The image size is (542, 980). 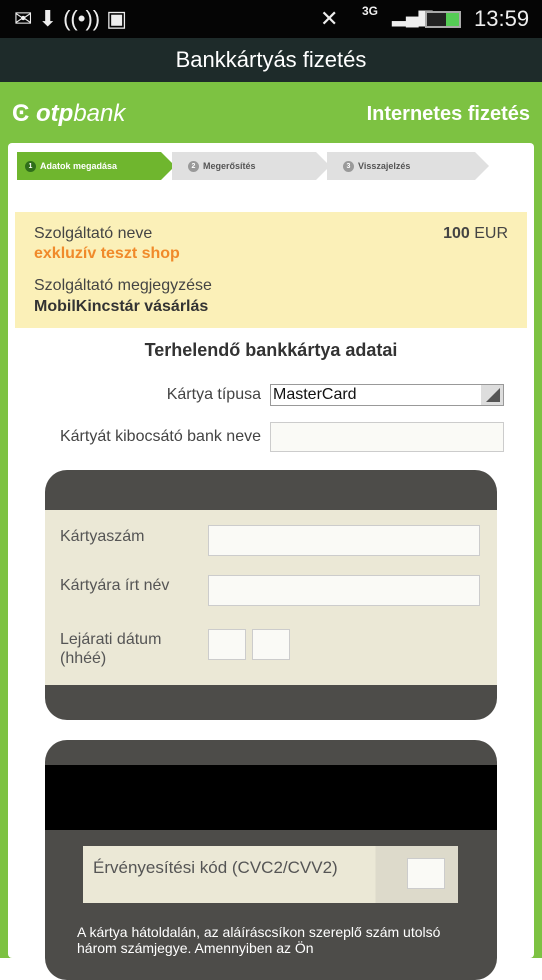 What do you see at coordinates (93, 233) in the screenshot?
I see `merchant-name-label: Szolgáltató neve` at bounding box center [93, 233].